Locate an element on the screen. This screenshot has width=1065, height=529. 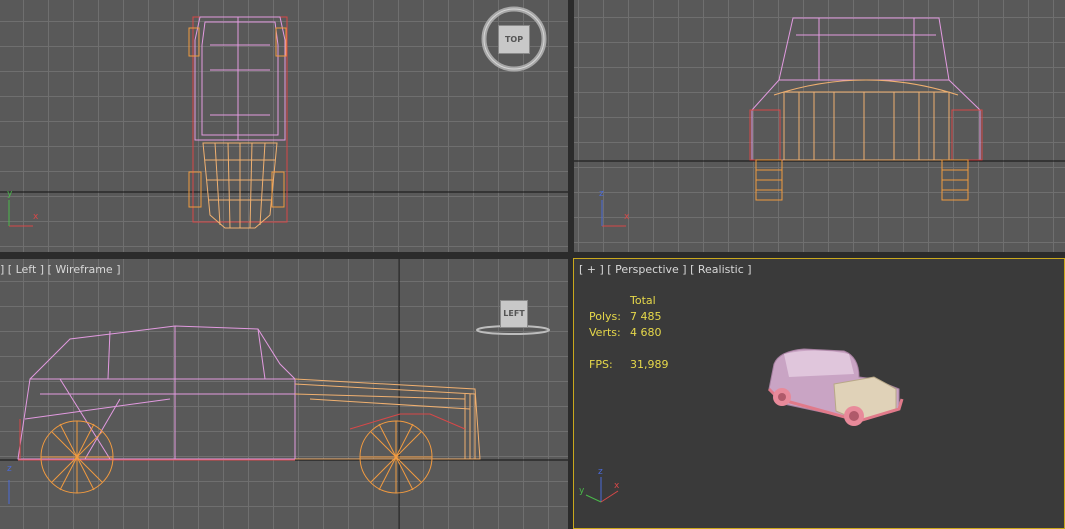
viewcube-top-icon: TOP is located at coordinates (514, 41).